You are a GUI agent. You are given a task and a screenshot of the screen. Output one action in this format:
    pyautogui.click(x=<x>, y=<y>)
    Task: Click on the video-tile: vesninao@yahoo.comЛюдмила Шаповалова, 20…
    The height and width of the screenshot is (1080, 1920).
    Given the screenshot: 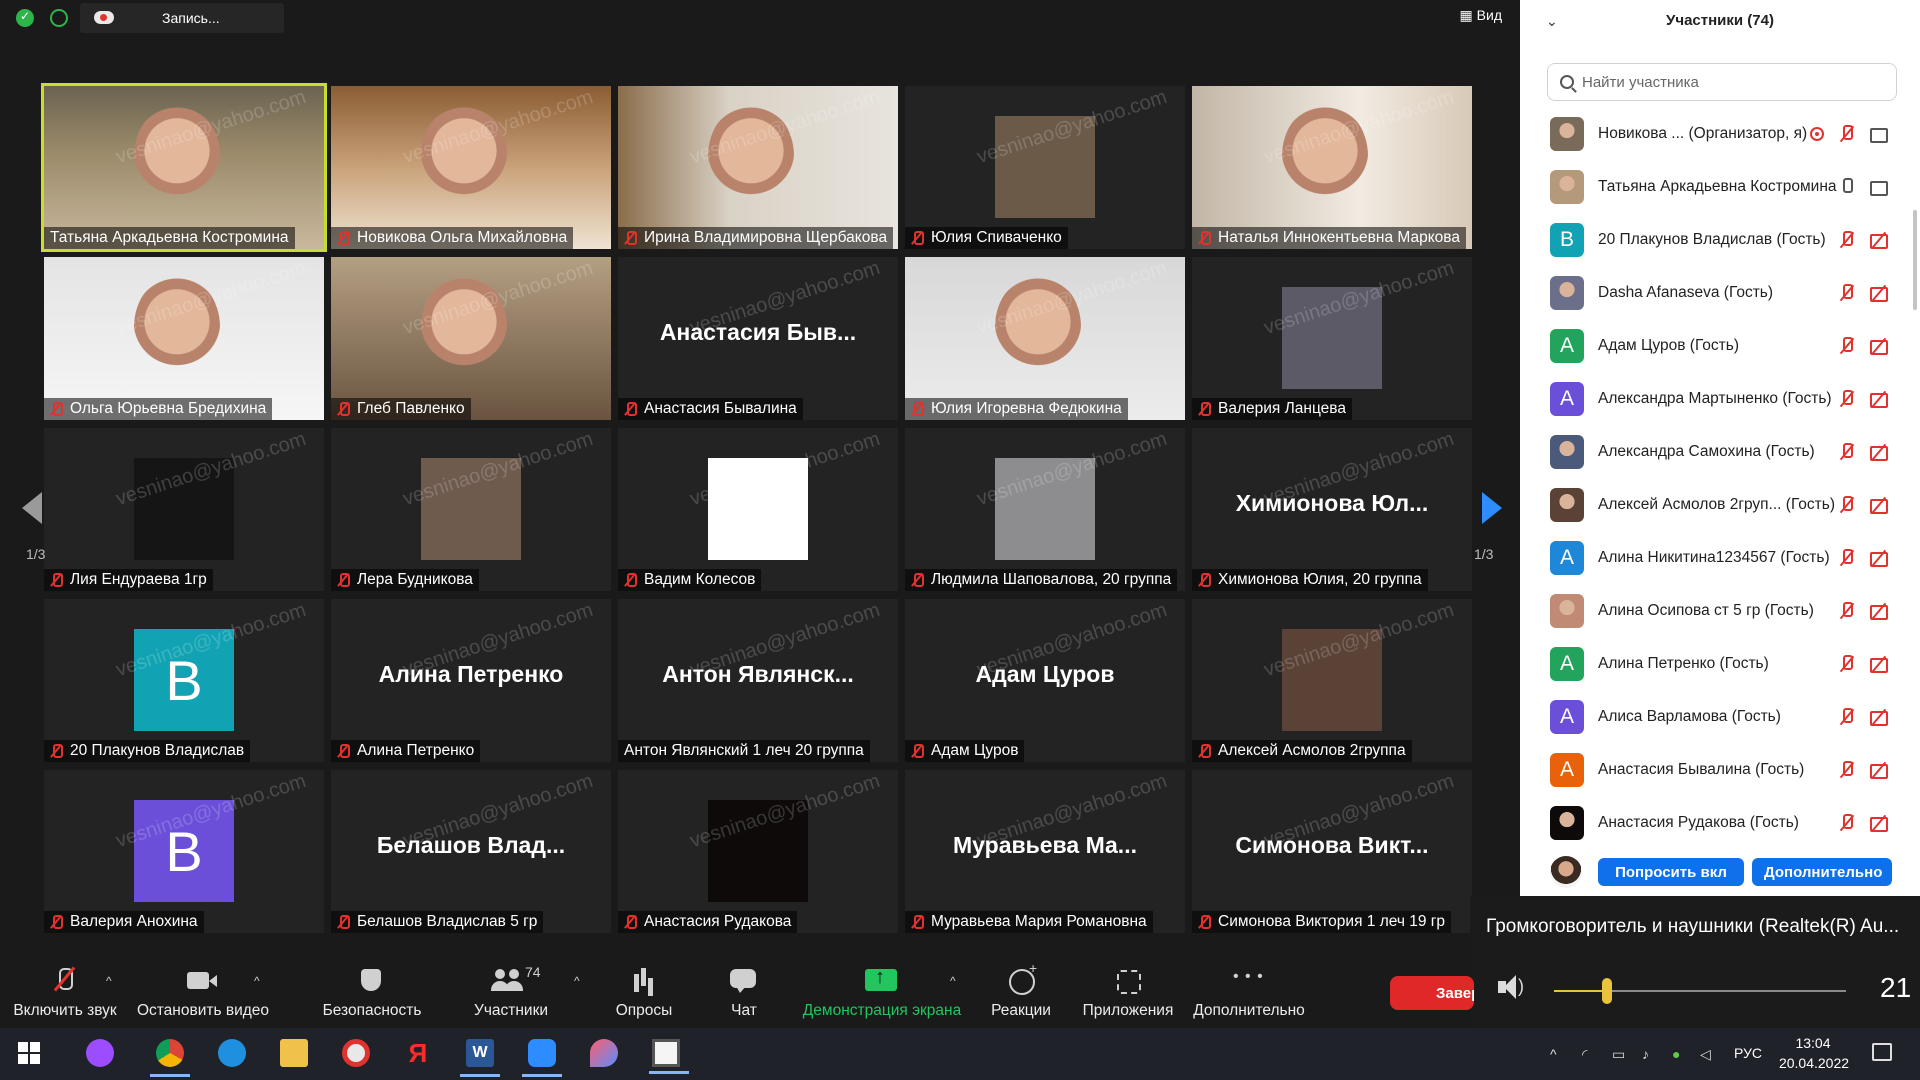 What is the action you would take?
    pyautogui.click(x=1045, y=509)
    